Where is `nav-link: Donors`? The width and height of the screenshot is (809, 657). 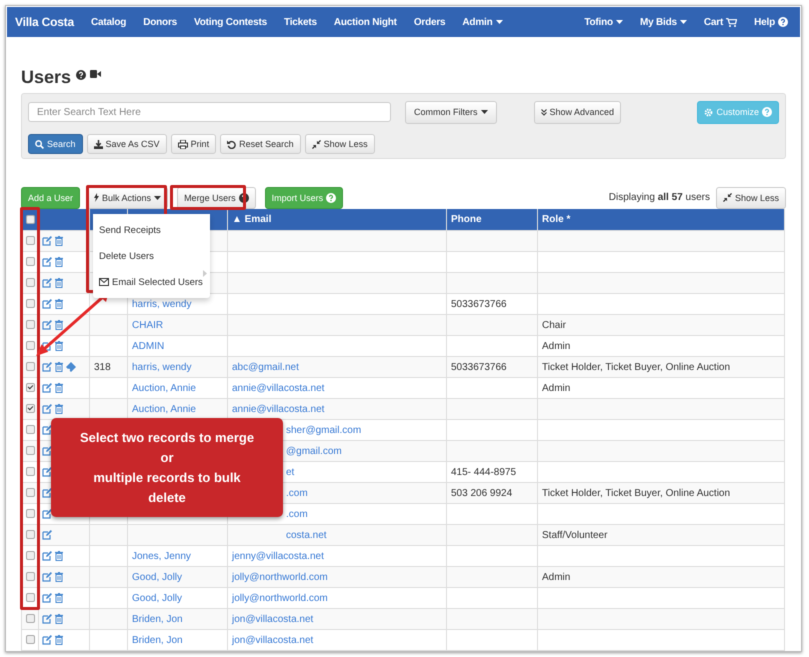 nav-link: Donors is located at coordinates (160, 22).